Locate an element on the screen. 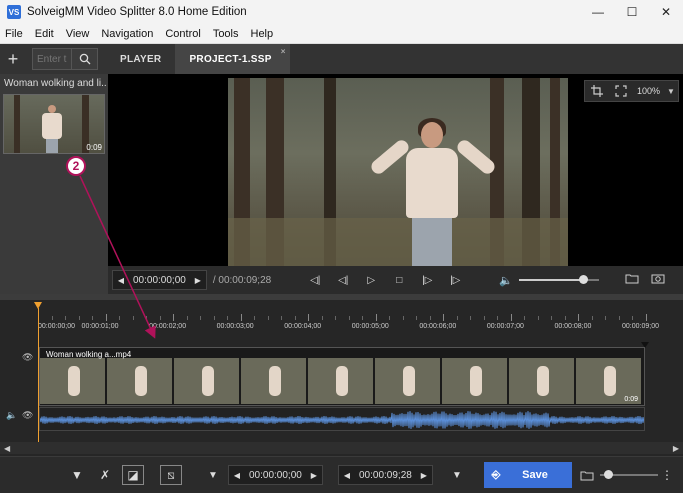  filter-icon: ▼ is located at coordinates (77, 475).